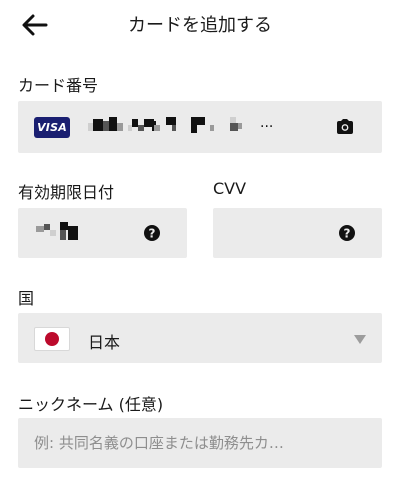 The width and height of the screenshot is (400, 494). What do you see at coordinates (58, 85) in the screenshot?
I see `card-number-label: カード番号` at bounding box center [58, 85].